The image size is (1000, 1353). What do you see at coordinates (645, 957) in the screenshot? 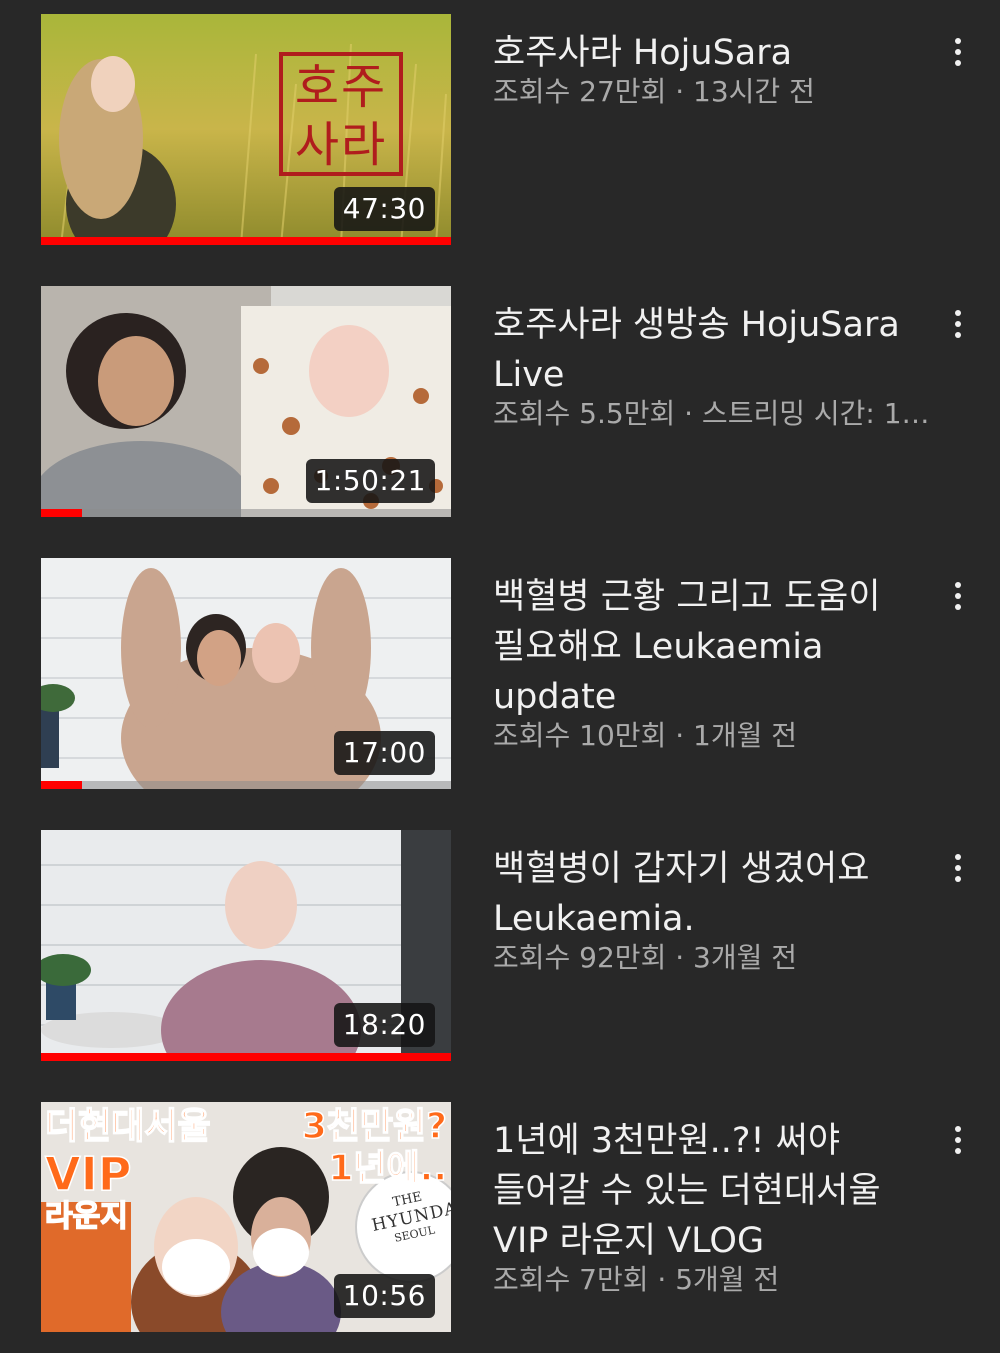
I see `video-meta: 조회수 92만회 · 3개월 전` at bounding box center [645, 957].